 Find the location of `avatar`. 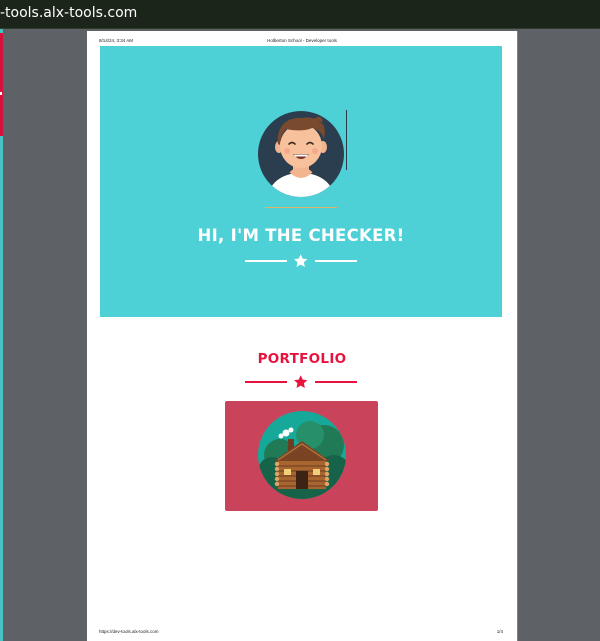

avatar is located at coordinates (301, 154).